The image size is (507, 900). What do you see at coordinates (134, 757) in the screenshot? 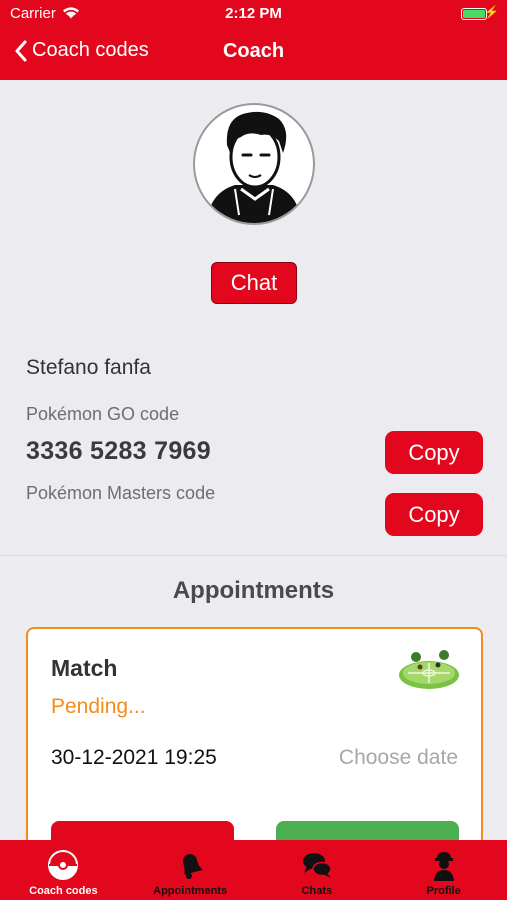
I see `appointment-datetime: 30-12-2021 19:25` at bounding box center [134, 757].